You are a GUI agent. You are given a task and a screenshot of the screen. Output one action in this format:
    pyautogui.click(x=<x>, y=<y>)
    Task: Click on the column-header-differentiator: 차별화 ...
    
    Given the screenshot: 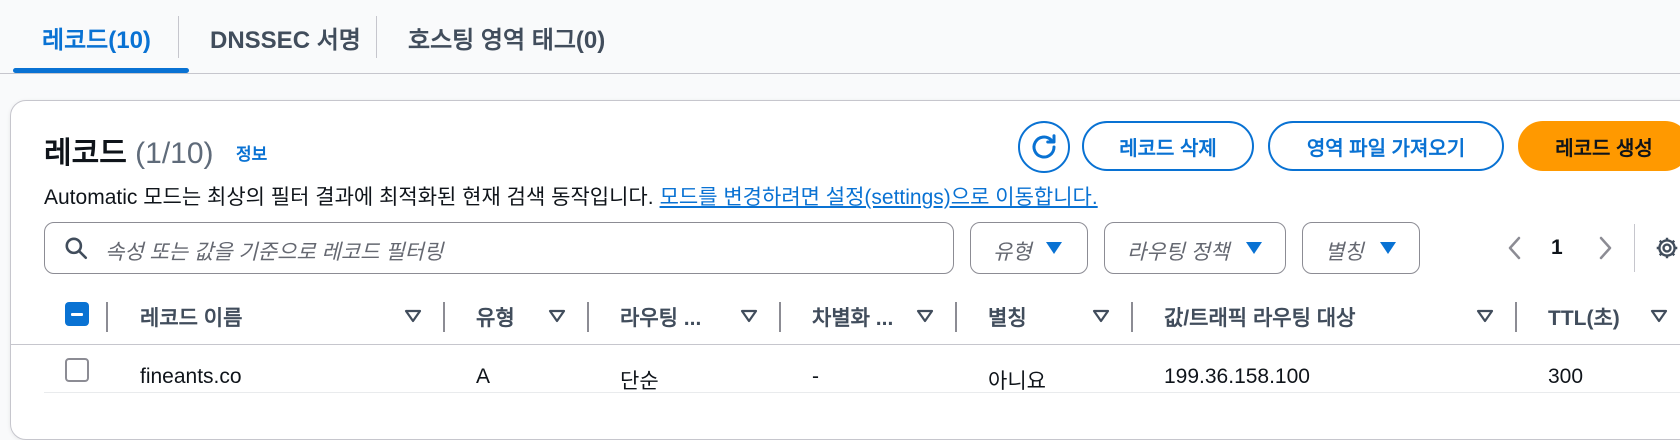 What is the action you would take?
    pyautogui.click(x=852, y=317)
    